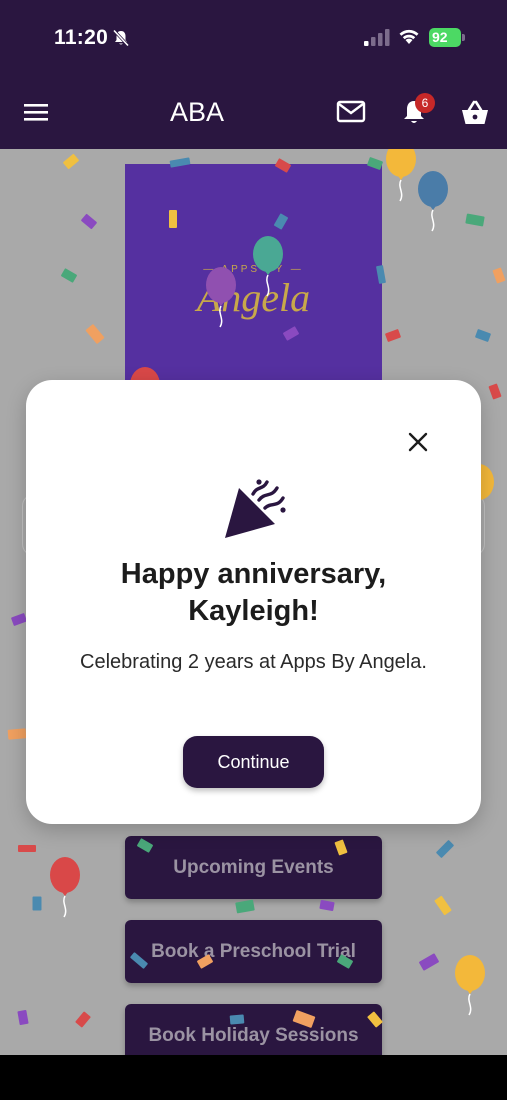  I want to click on balloon-purple, so click(221, 297).